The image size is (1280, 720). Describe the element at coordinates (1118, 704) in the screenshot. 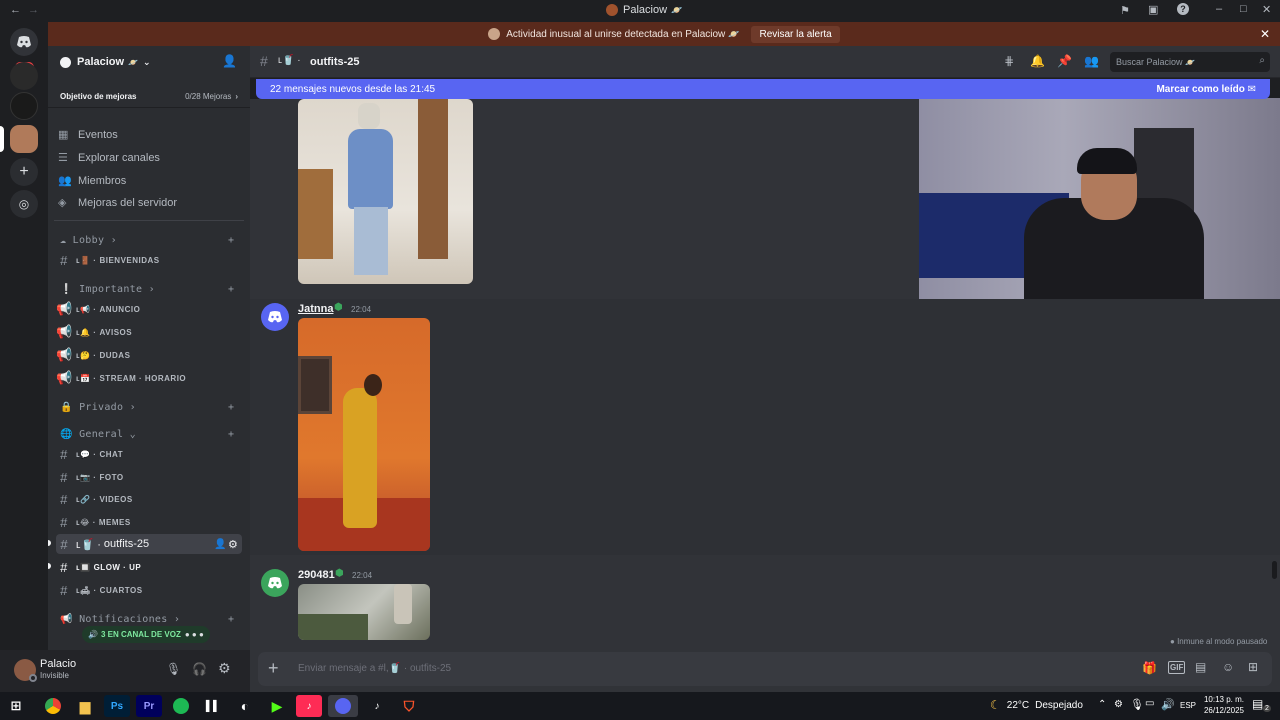

I see `tray-icon: ⚙` at that location.